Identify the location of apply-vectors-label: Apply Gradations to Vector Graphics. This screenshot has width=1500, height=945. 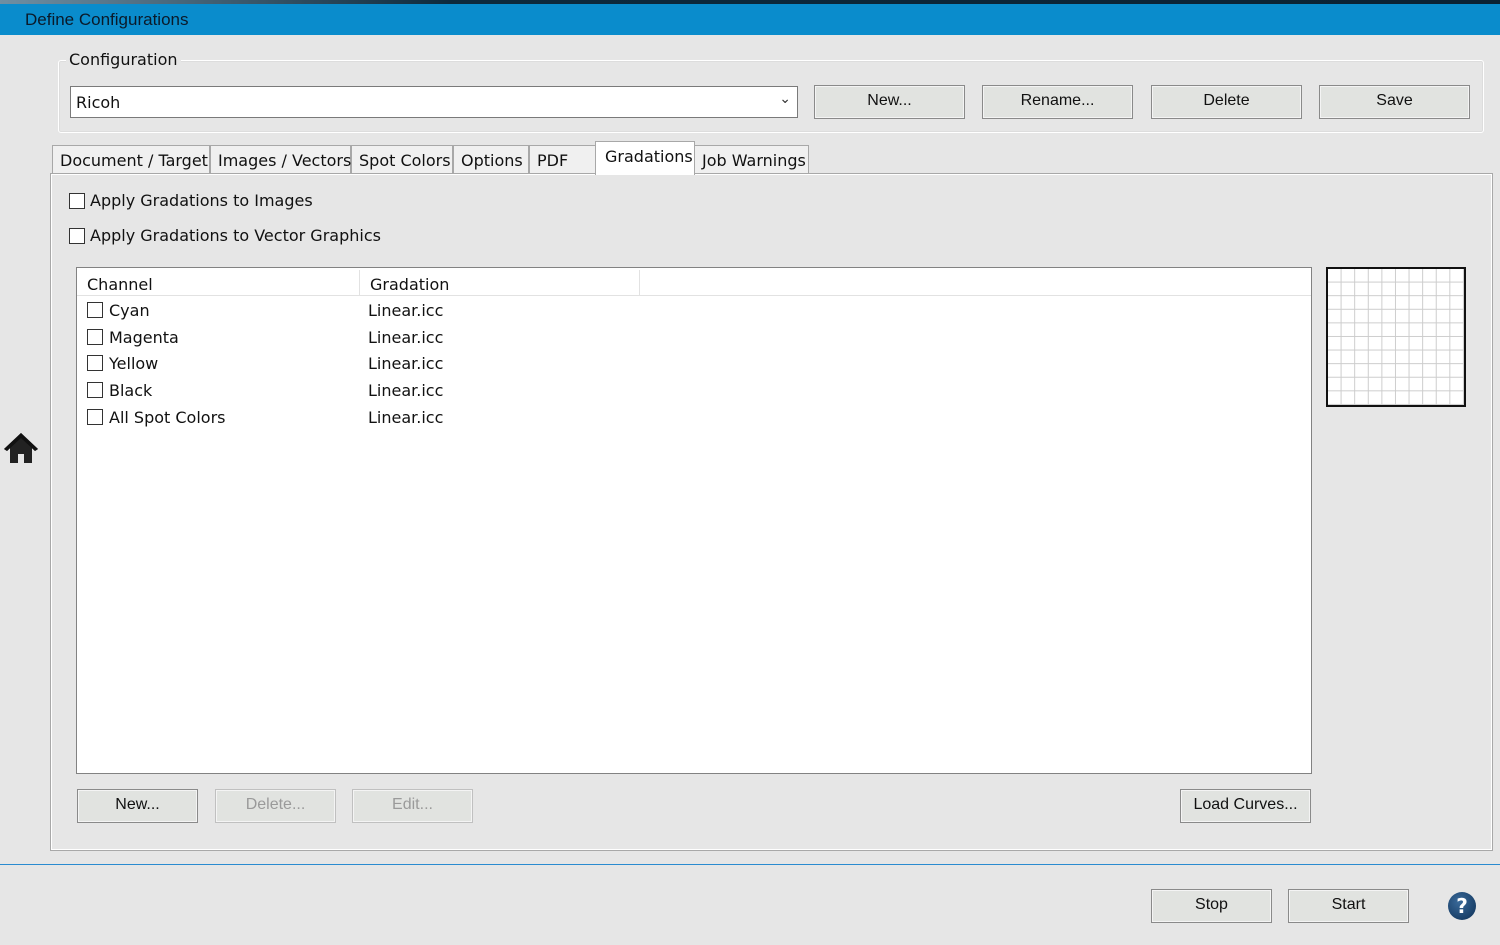
(235, 235).